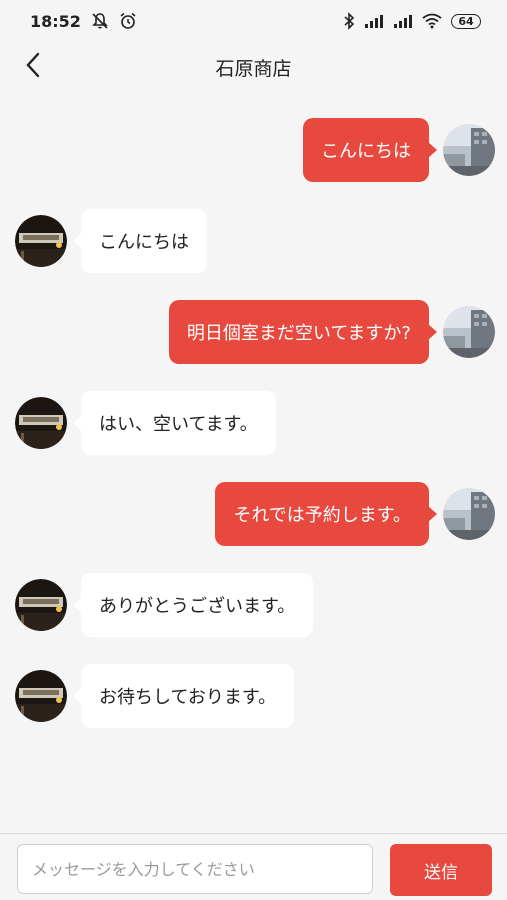 The height and width of the screenshot is (900, 507). I want to click on battery-icon: 64, so click(466, 21).